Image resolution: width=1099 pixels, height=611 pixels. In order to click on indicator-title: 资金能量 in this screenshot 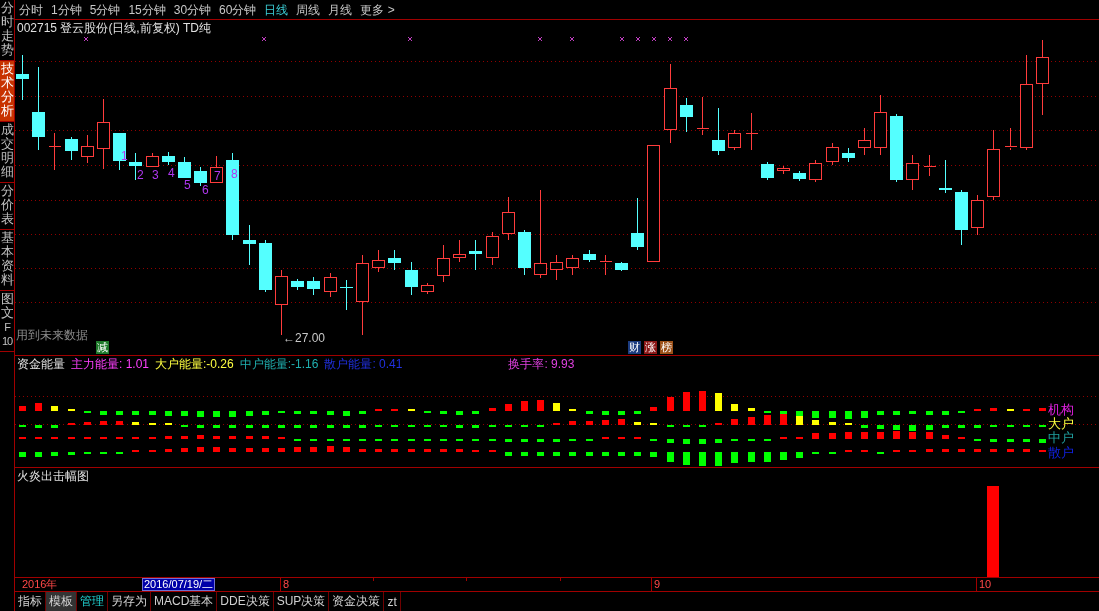, I will do `click(41, 364)`.